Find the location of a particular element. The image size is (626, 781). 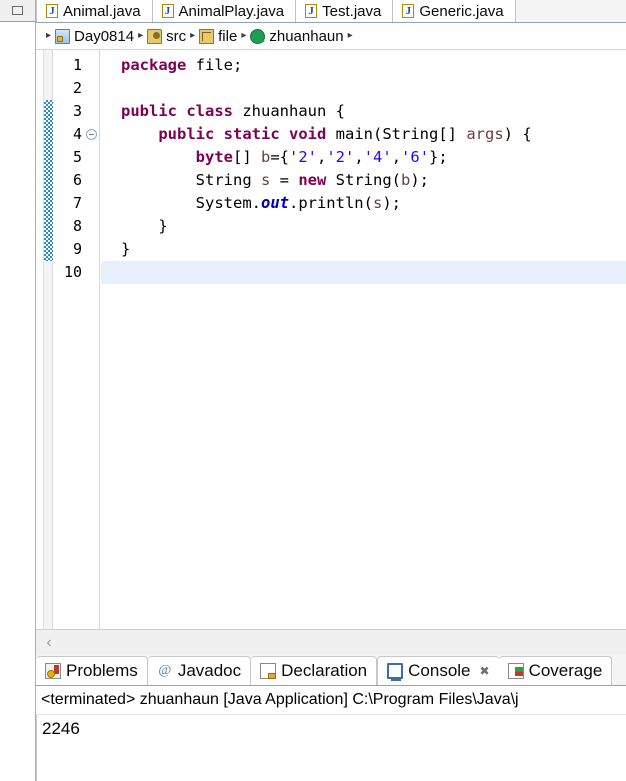

code-token-str: '6' is located at coordinates (415, 157).